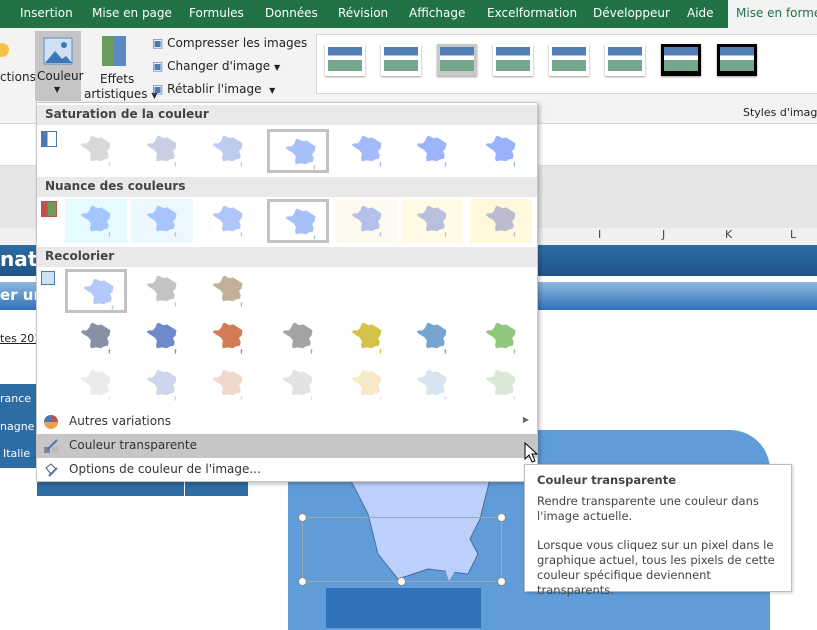  What do you see at coordinates (213, 89) in the screenshot?
I see `retablir-image-button: ▣ Rétablir l'image ▼` at bounding box center [213, 89].